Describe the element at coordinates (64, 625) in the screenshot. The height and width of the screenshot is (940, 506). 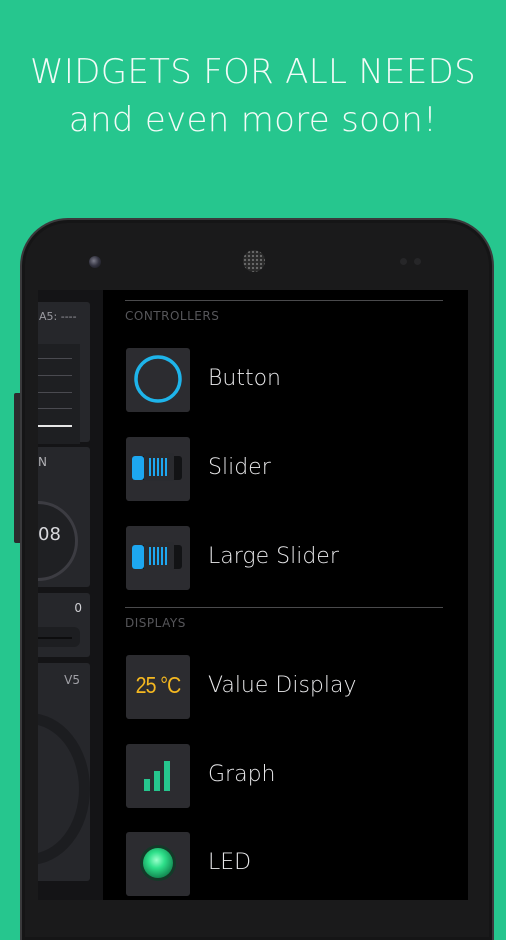
I see `dashboard-tile-slider: 0` at that location.